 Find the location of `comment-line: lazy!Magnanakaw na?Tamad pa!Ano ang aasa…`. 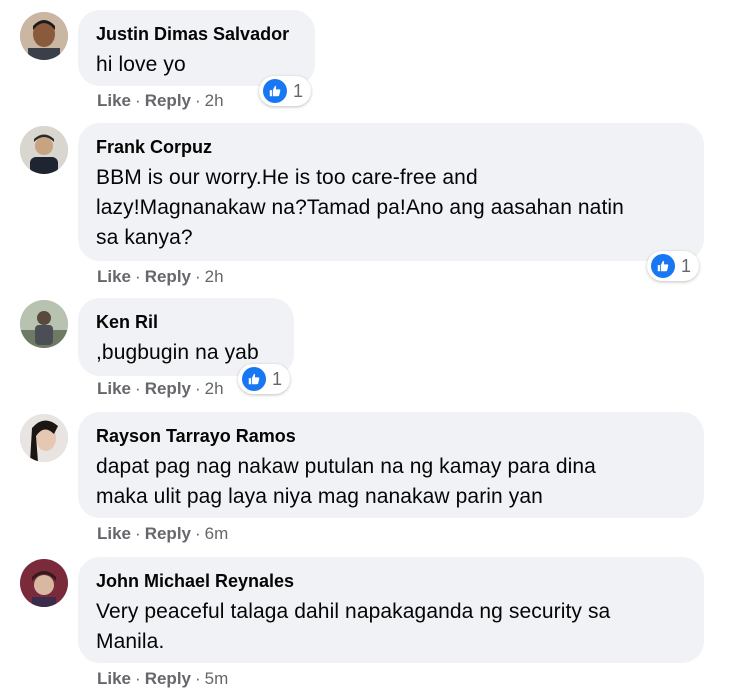

comment-line: lazy!Magnanakaw na?Tamad pa!Ano ang aasa… is located at coordinates (360, 207).